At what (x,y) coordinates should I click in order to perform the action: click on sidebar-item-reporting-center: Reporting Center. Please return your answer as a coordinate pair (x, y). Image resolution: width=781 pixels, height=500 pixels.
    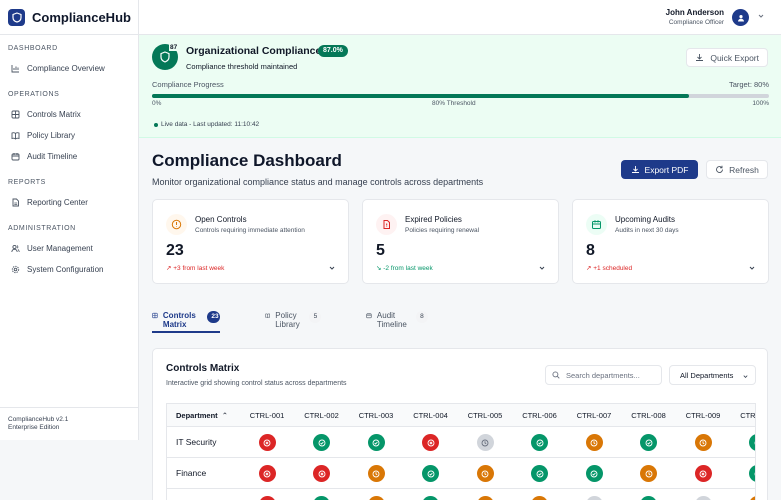
    Looking at the image, I should click on (69, 202).